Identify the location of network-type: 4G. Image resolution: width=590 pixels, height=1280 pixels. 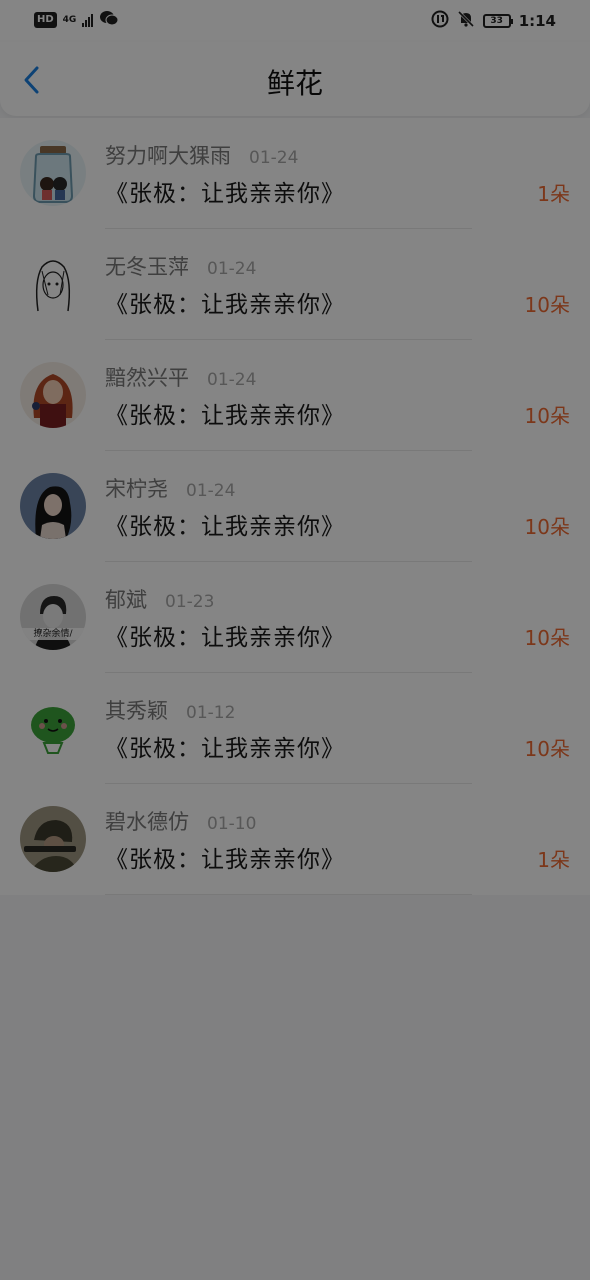
(69, 19).